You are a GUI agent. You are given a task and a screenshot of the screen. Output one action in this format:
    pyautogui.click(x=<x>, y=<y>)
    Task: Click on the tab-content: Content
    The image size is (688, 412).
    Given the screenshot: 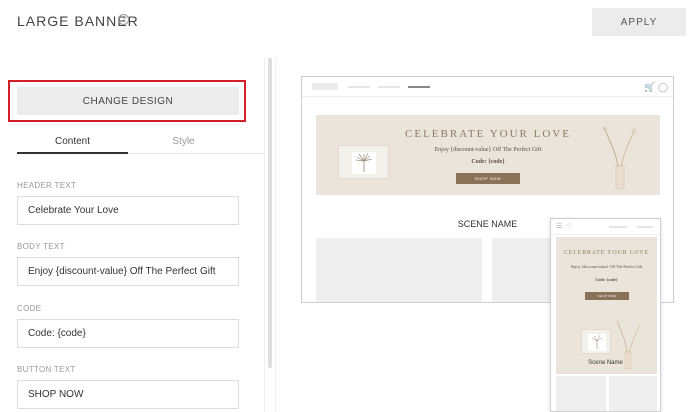 What is the action you would take?
    pyautogui.click(x=72, y=145)
    